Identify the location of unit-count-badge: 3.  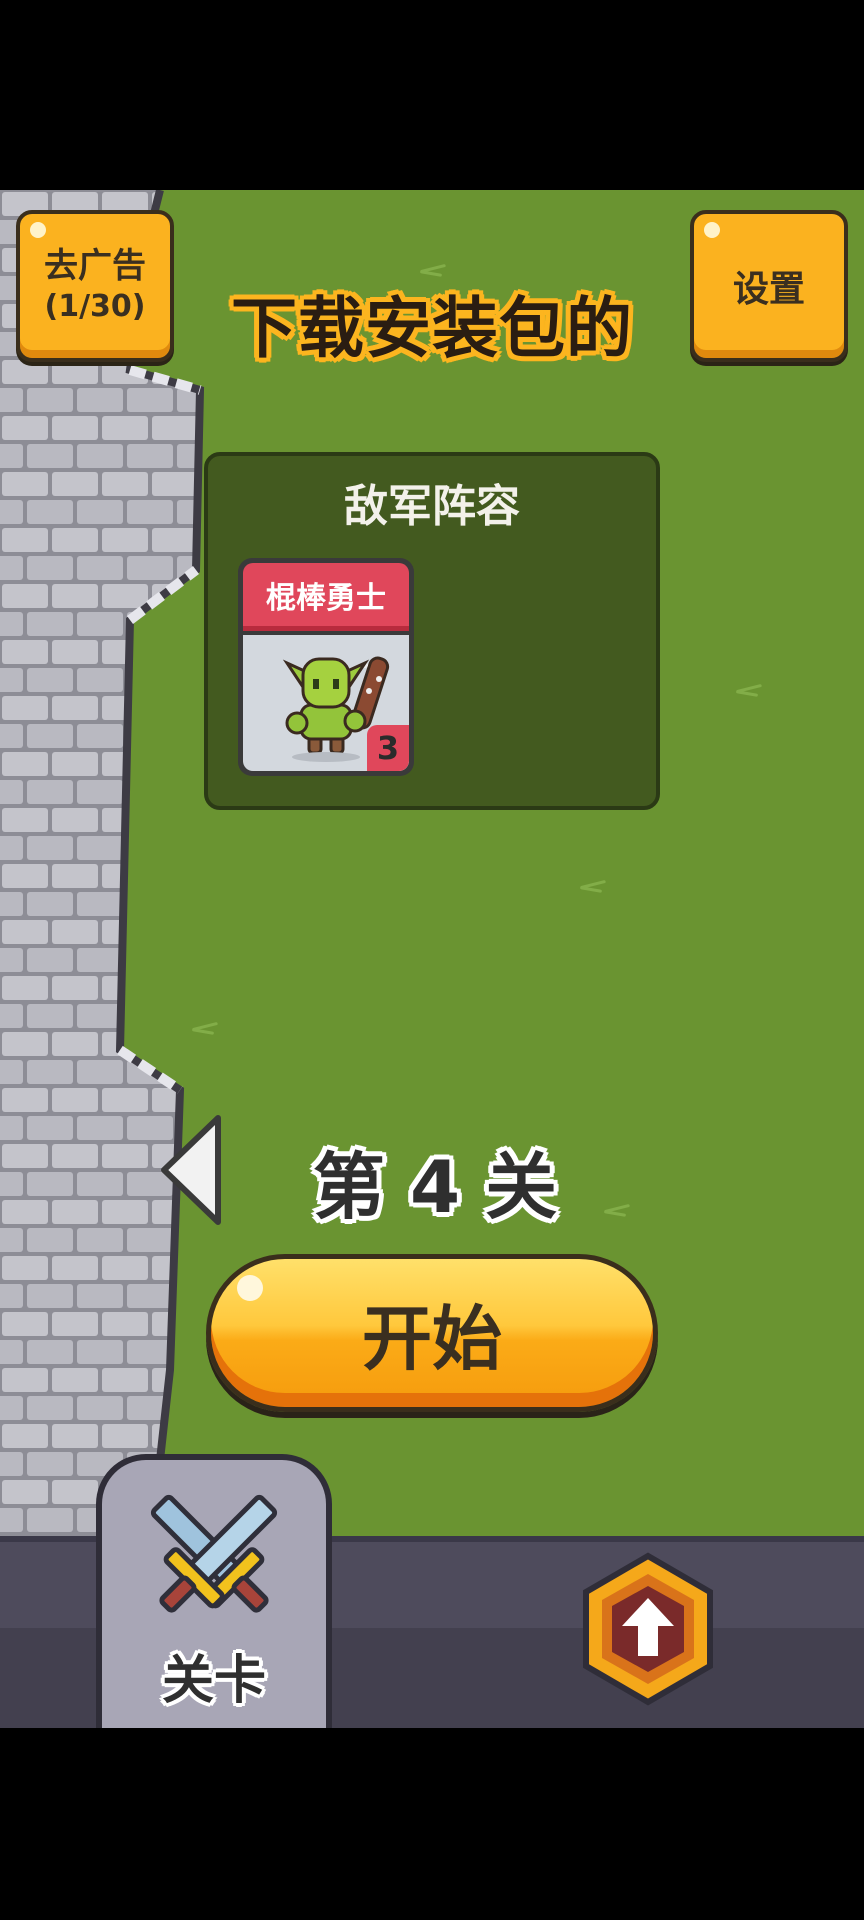
(388, 748).